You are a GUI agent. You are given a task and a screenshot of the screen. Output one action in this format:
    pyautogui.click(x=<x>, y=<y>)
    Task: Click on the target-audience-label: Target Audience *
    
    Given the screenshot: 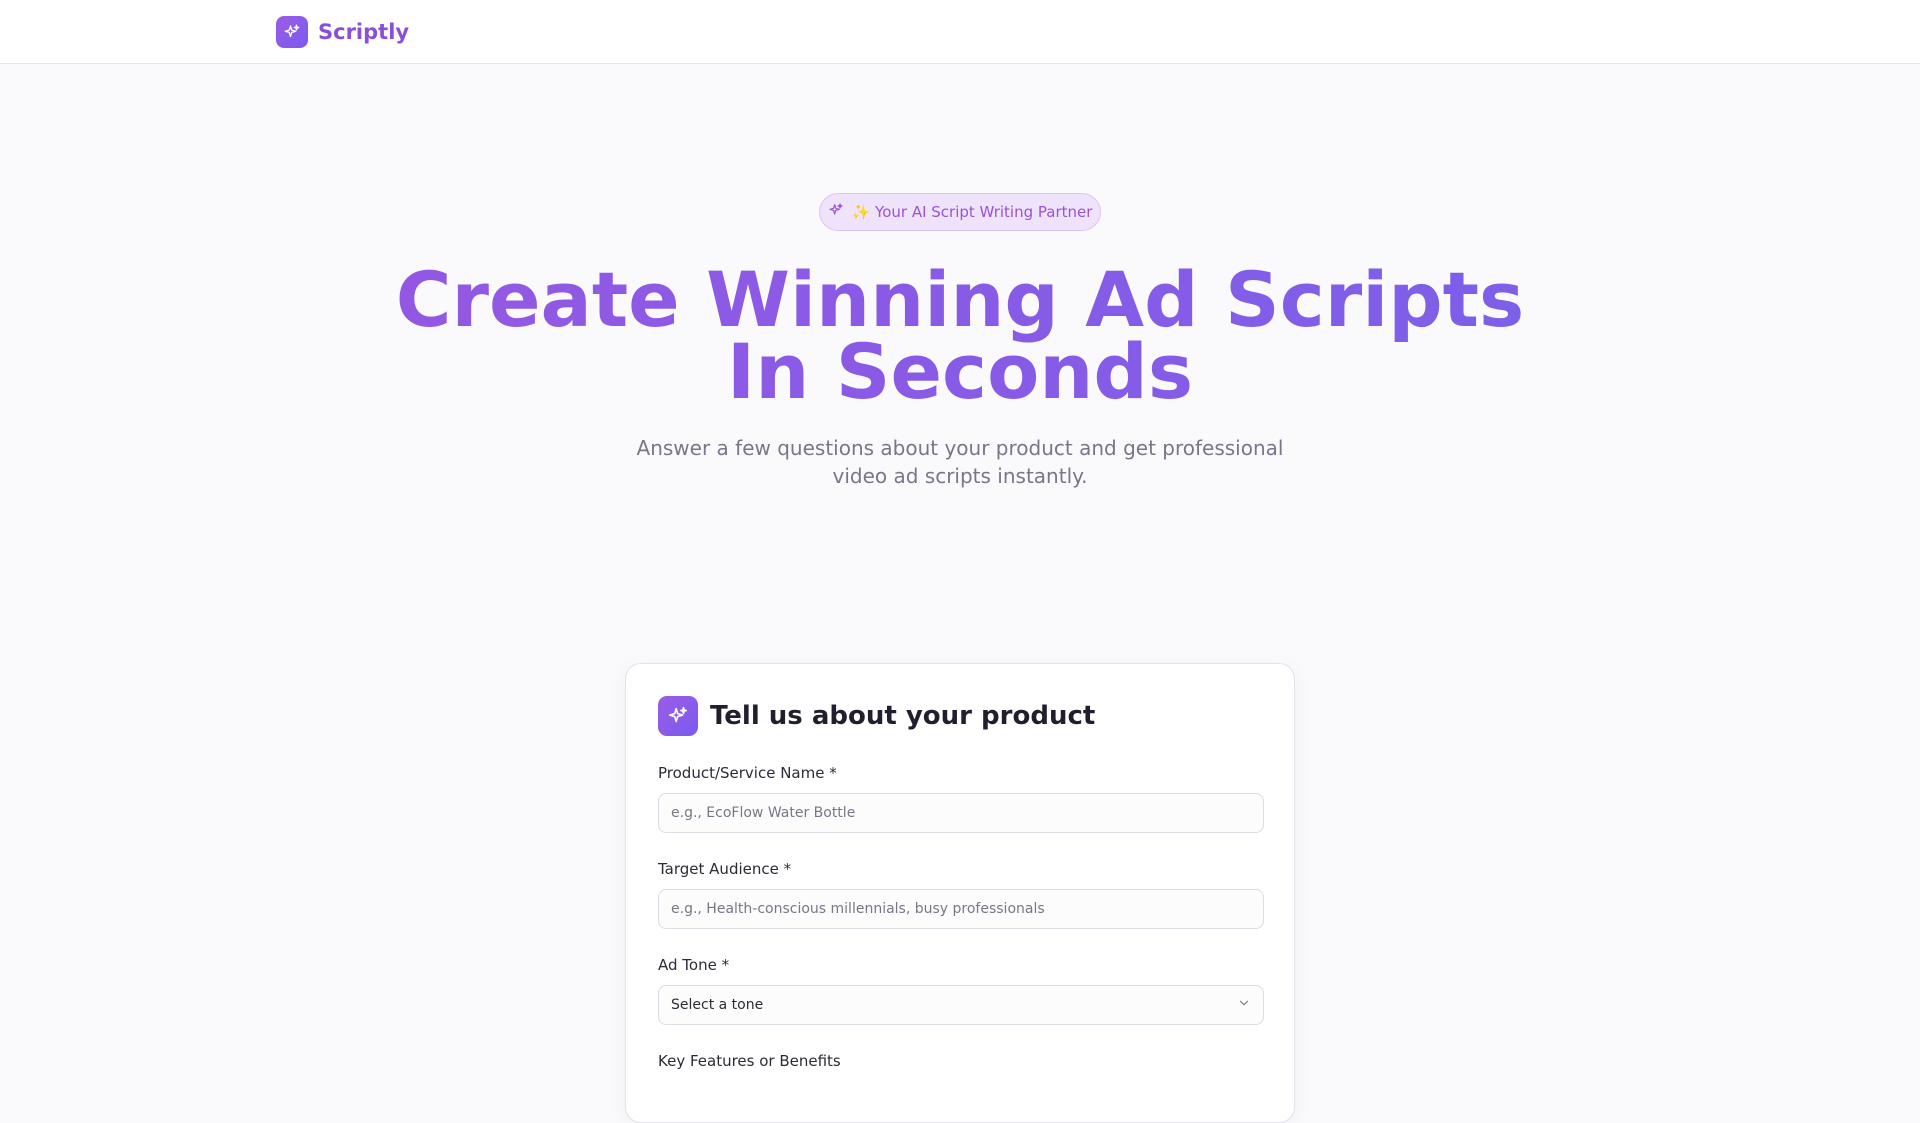 What is the action you would take?
    pyautogui.click(x=725, y=869)
    